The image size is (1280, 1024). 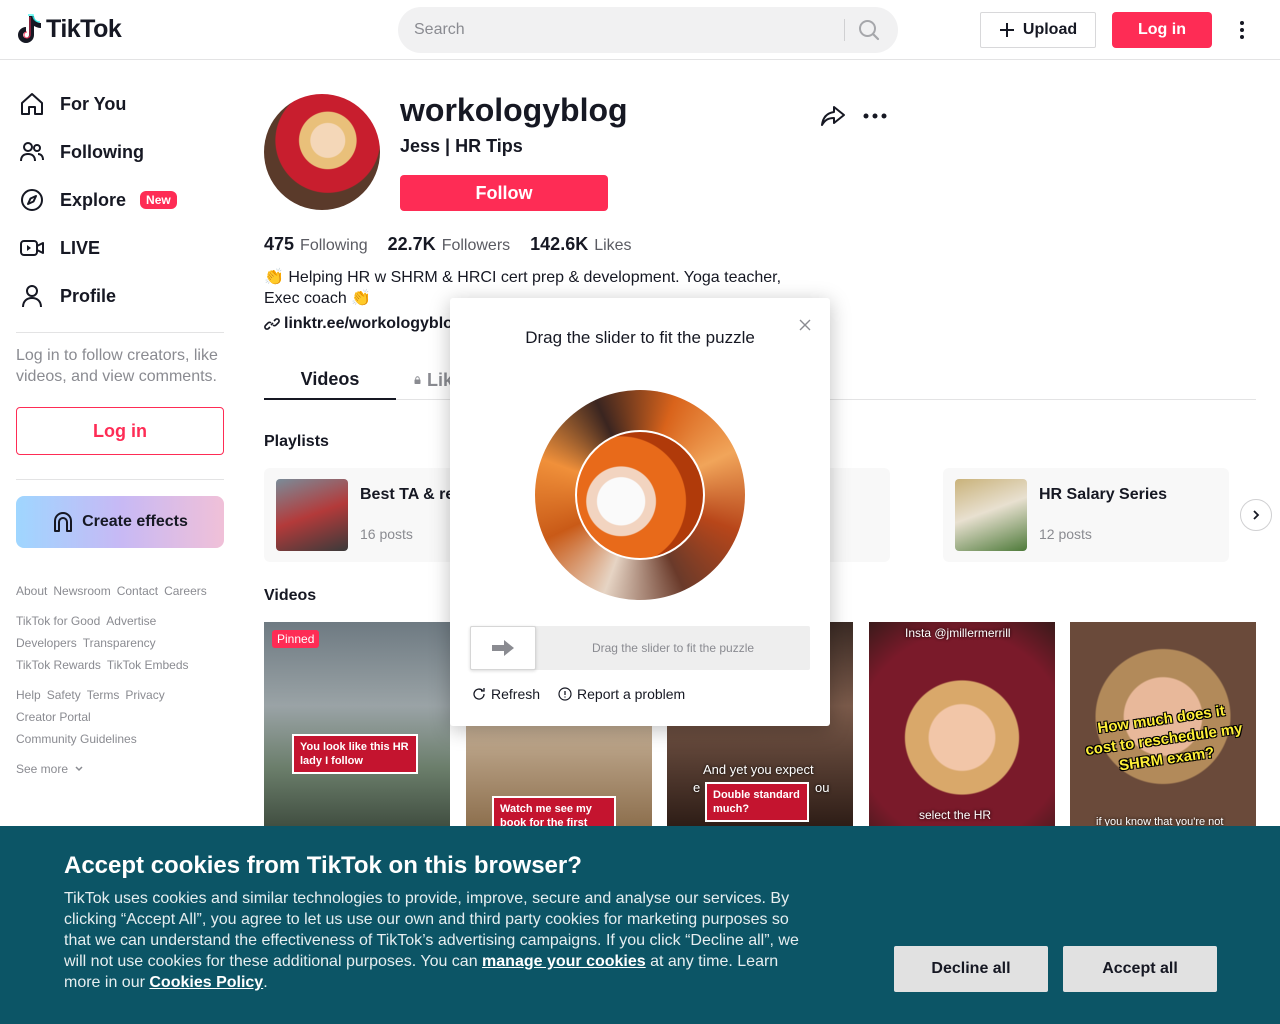 I want to click on video-caption: select the HR, so click(x=955, y=815).